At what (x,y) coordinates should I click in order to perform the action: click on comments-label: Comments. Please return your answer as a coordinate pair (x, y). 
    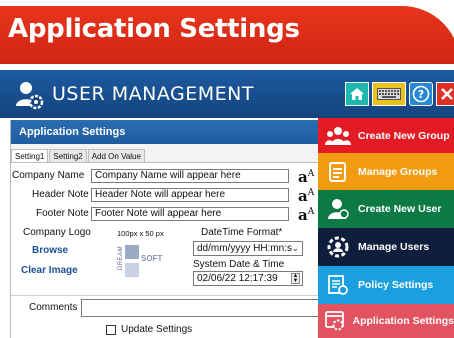
    Looking at the image, I should click on (53, 307).